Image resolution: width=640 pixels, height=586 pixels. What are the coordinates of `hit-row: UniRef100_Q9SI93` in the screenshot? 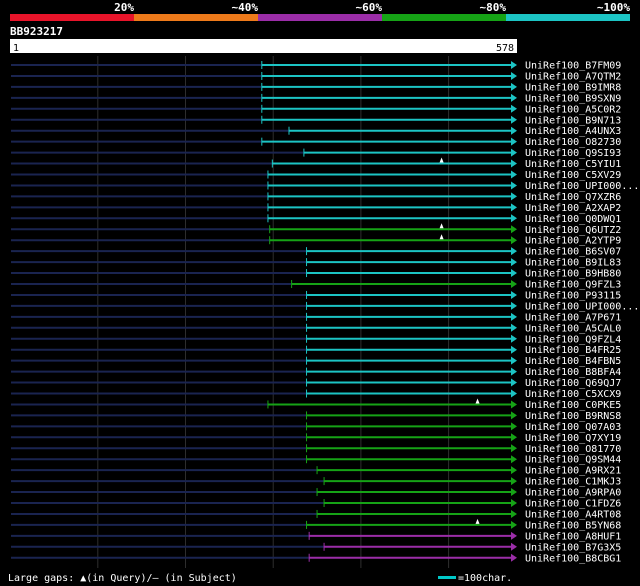 It's located at (316, 153).